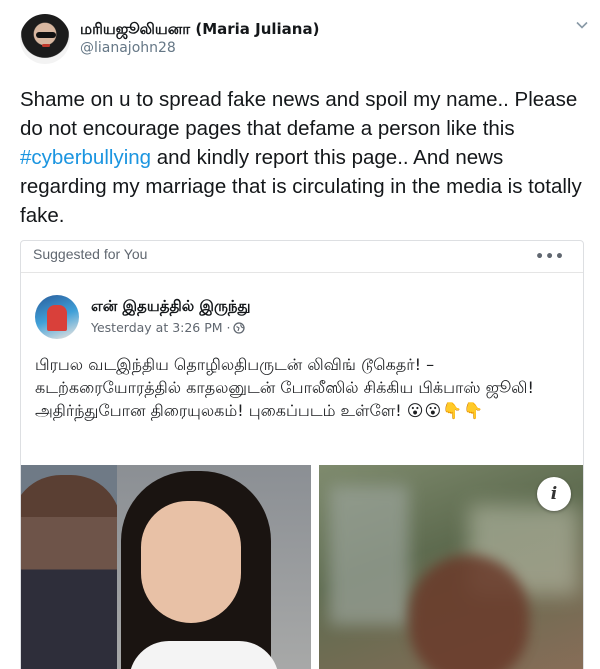 Image resolution: width=600 pixels, height=669 pixels. What do you see at coordinates (71, 572) in the screenshot?
I see `photo-background-person` at bounding box center [71, 572].